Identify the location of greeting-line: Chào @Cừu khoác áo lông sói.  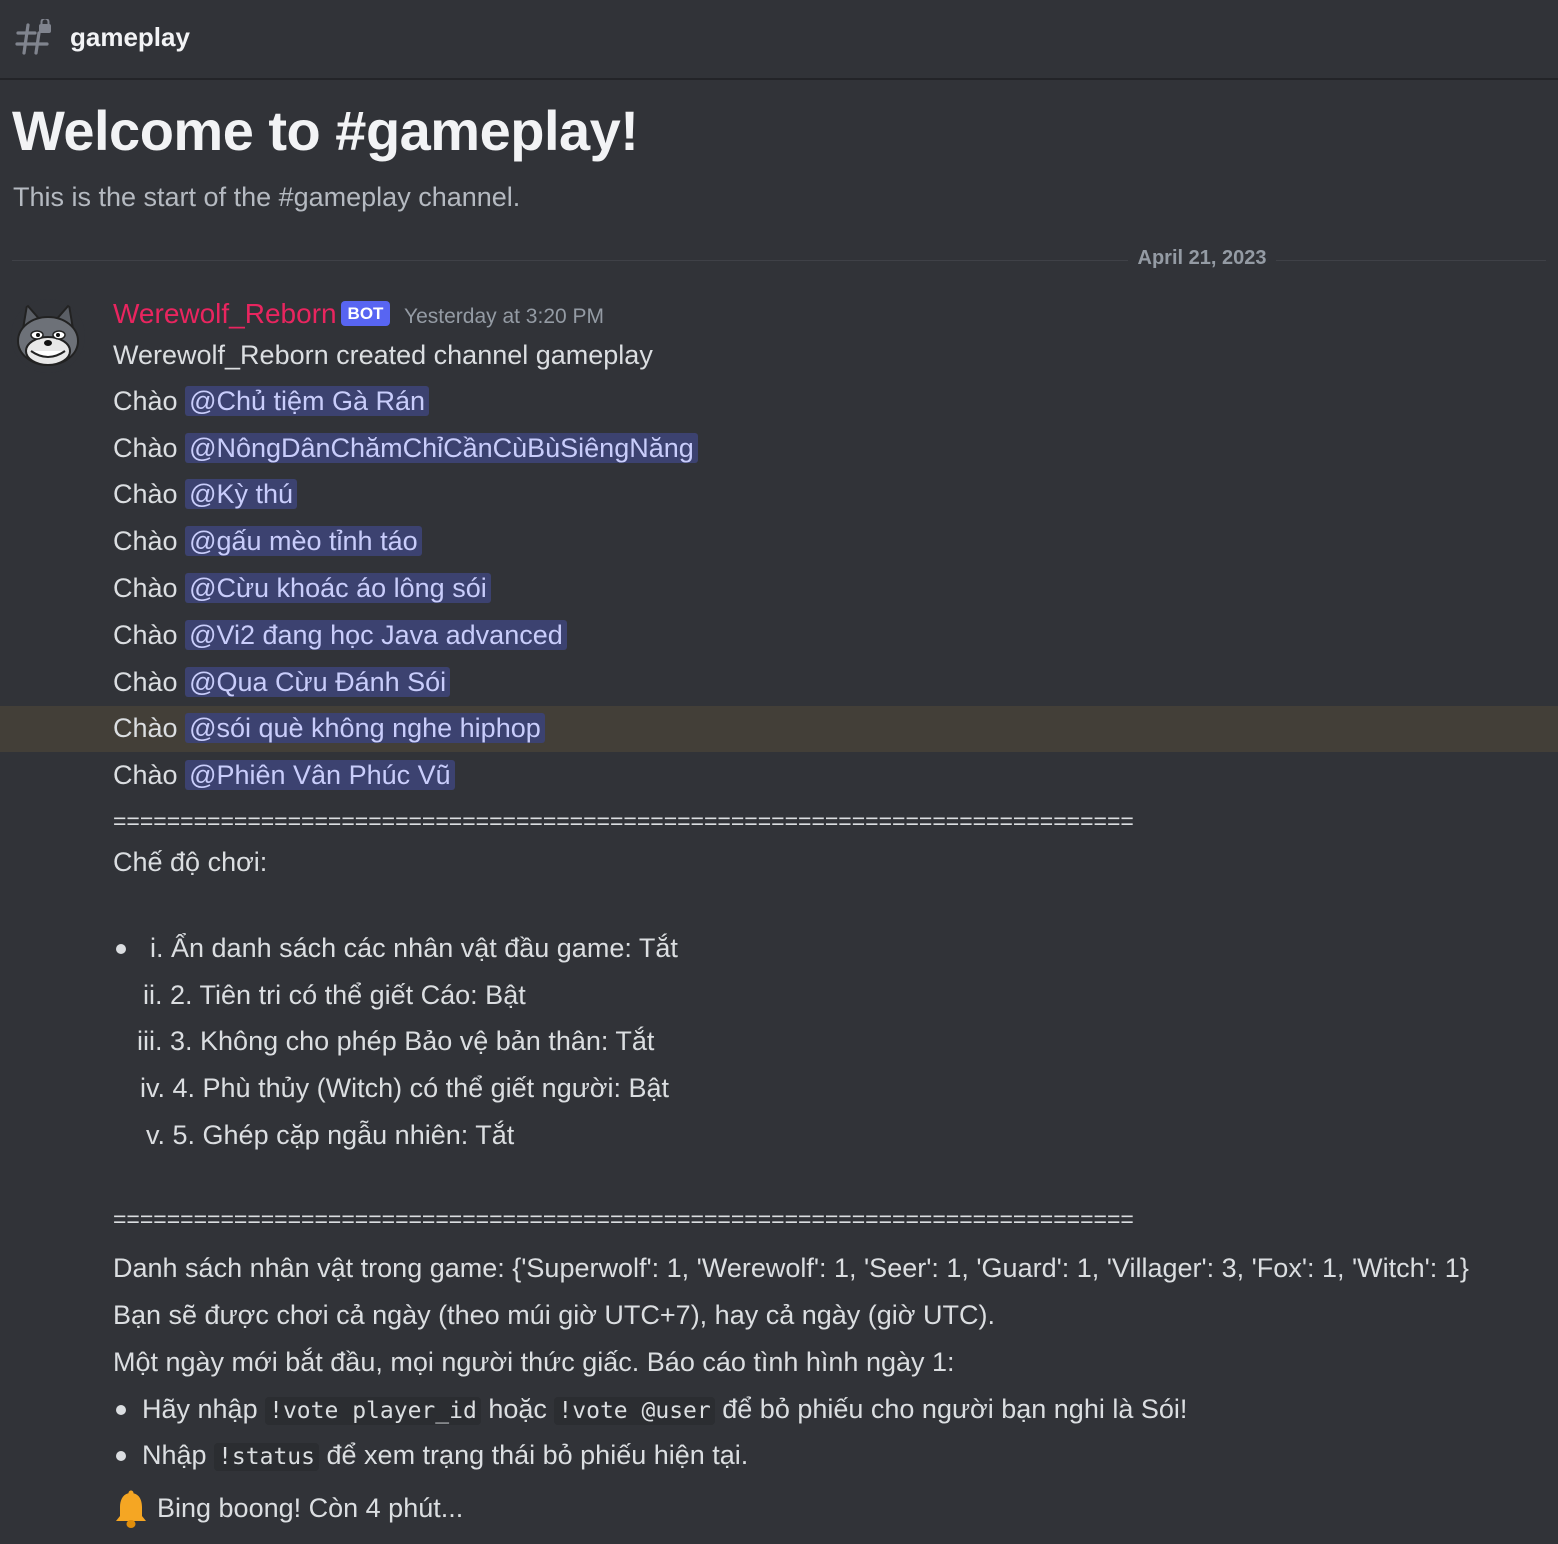
(302, 588).